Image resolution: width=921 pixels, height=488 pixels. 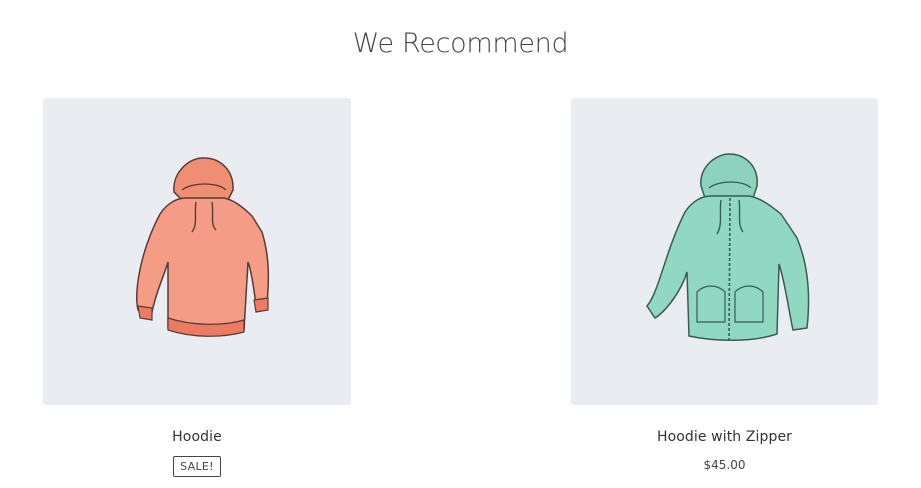 I want to click on hoodie-image, so click(x=203, y=246).